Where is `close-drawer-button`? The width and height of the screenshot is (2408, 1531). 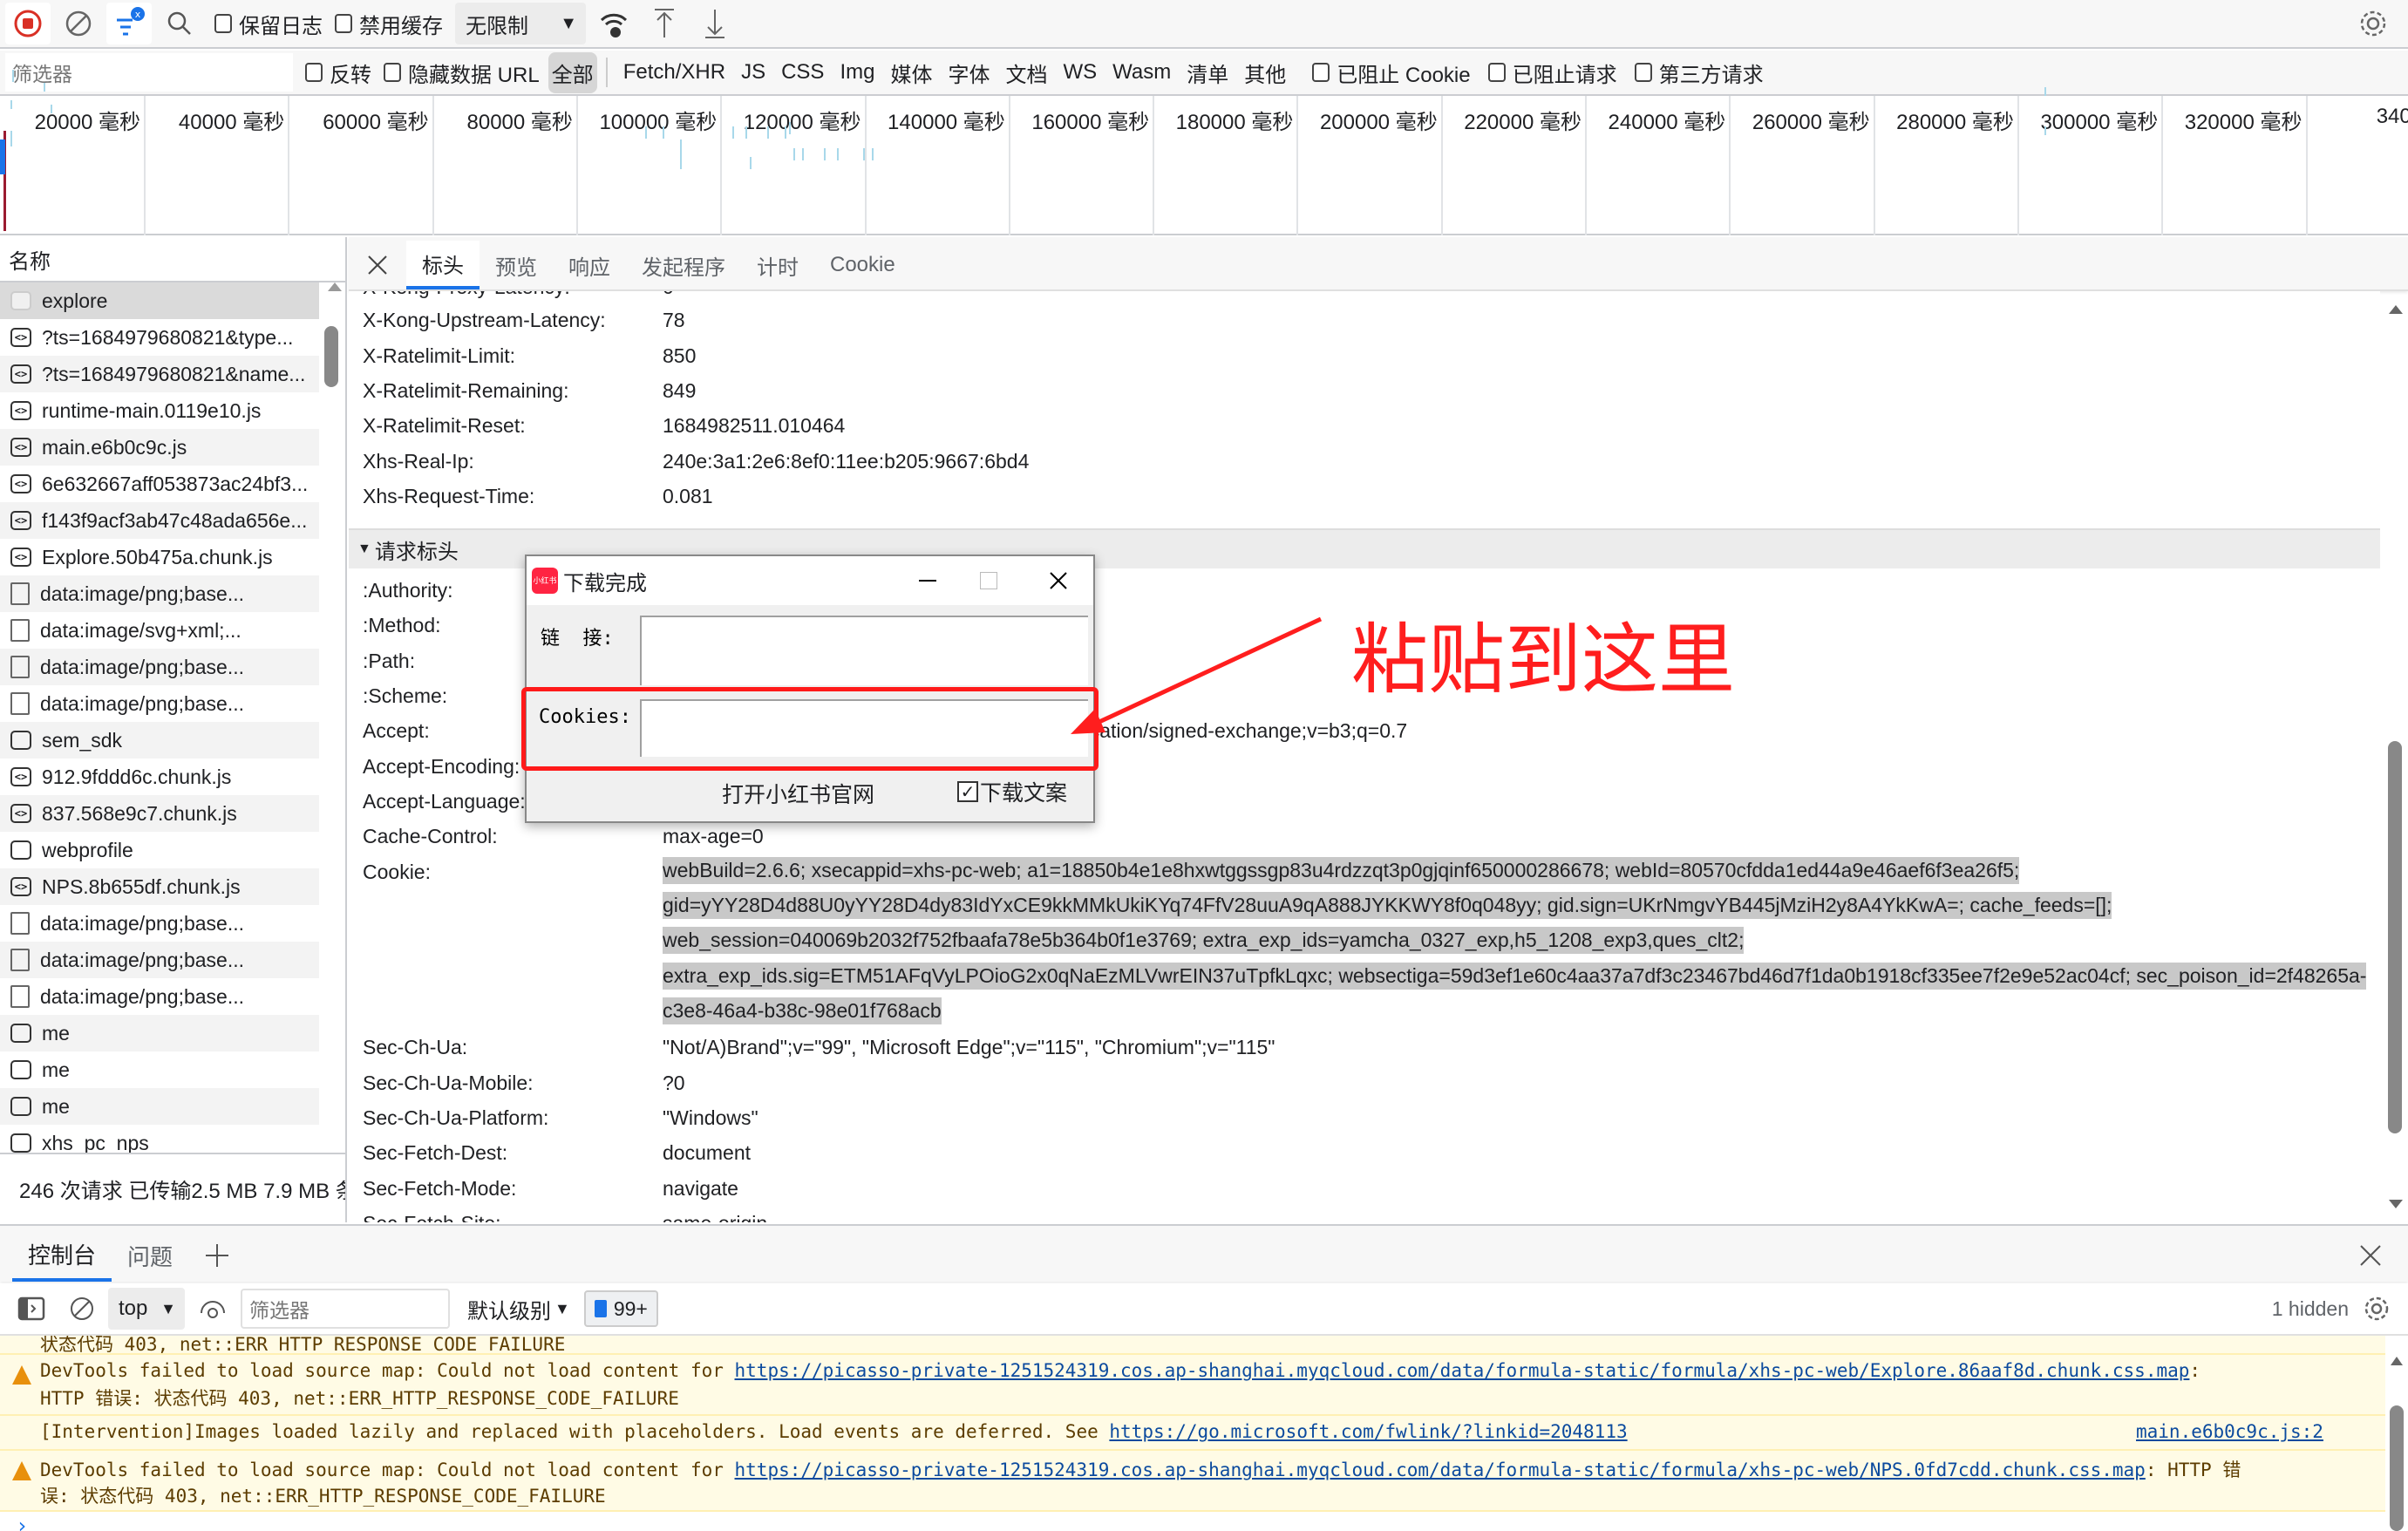 close-drawer-button is located at coordinates (2370, 1255).